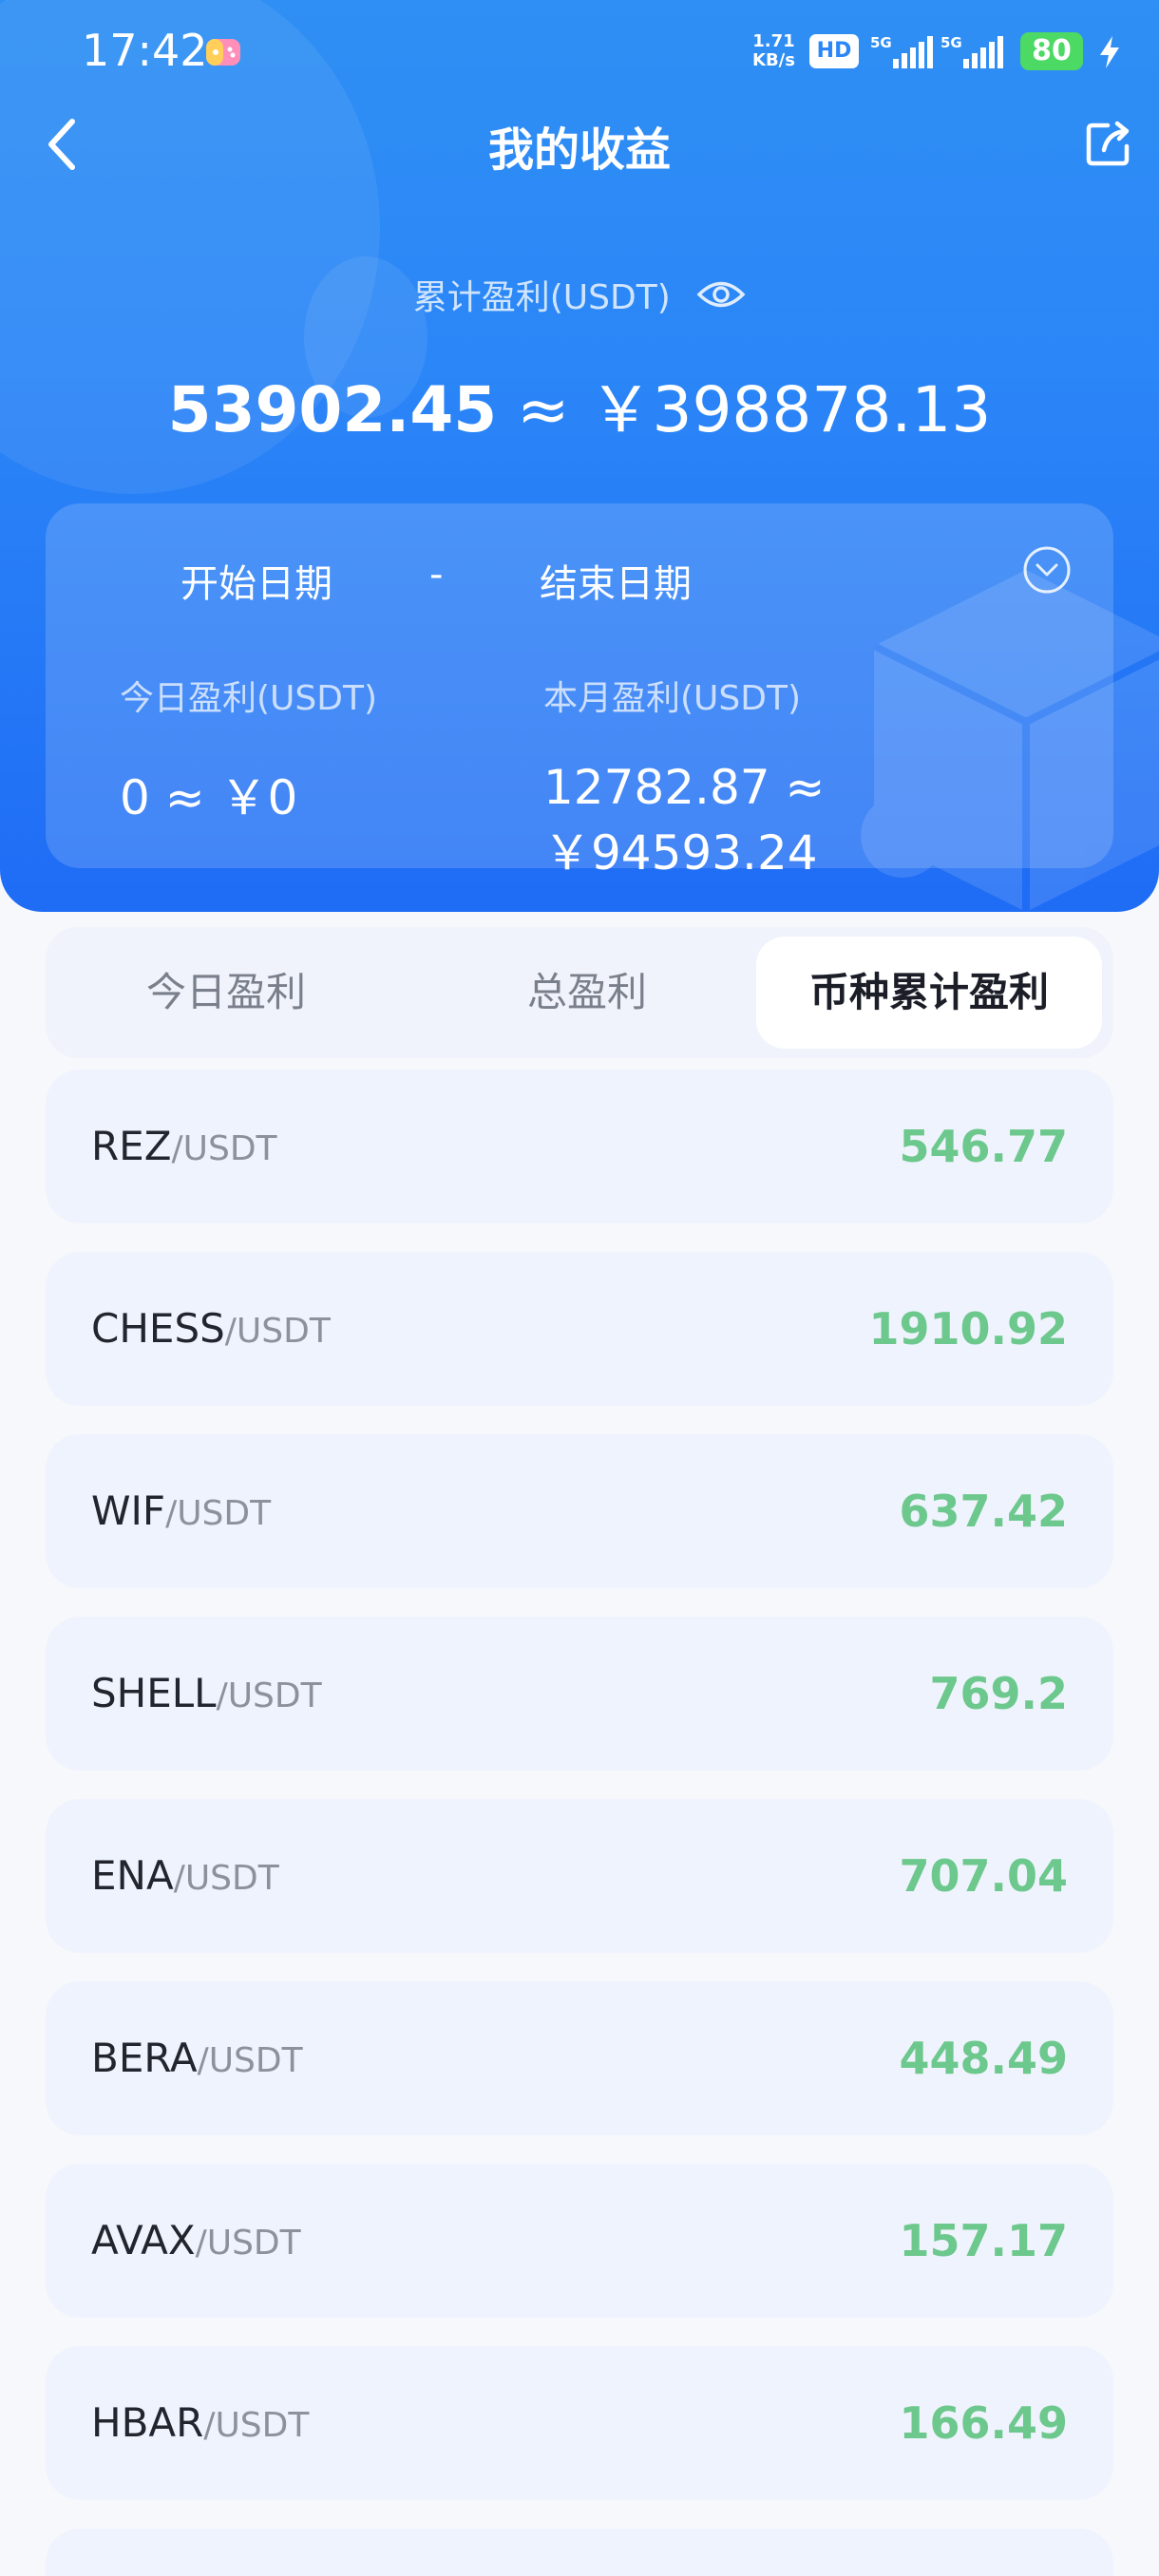 Image resolution: width=1159 pixels, height=2576 pixels. I want to click on today-profit-label: 今日盈利(USDT), so click(249, 698).